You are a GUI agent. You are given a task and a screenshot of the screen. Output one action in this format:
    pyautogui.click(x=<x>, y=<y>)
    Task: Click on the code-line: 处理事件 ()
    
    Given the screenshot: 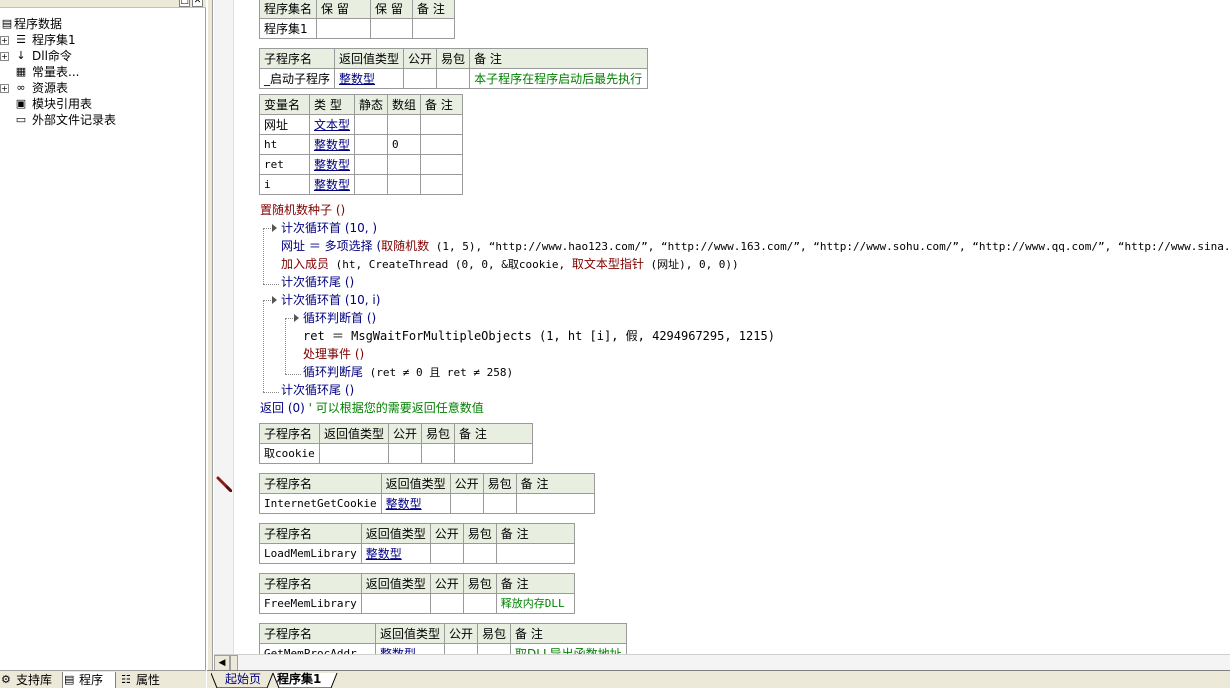 What is the action you would take?
    pyautogui.click(x=333, y=354)
    